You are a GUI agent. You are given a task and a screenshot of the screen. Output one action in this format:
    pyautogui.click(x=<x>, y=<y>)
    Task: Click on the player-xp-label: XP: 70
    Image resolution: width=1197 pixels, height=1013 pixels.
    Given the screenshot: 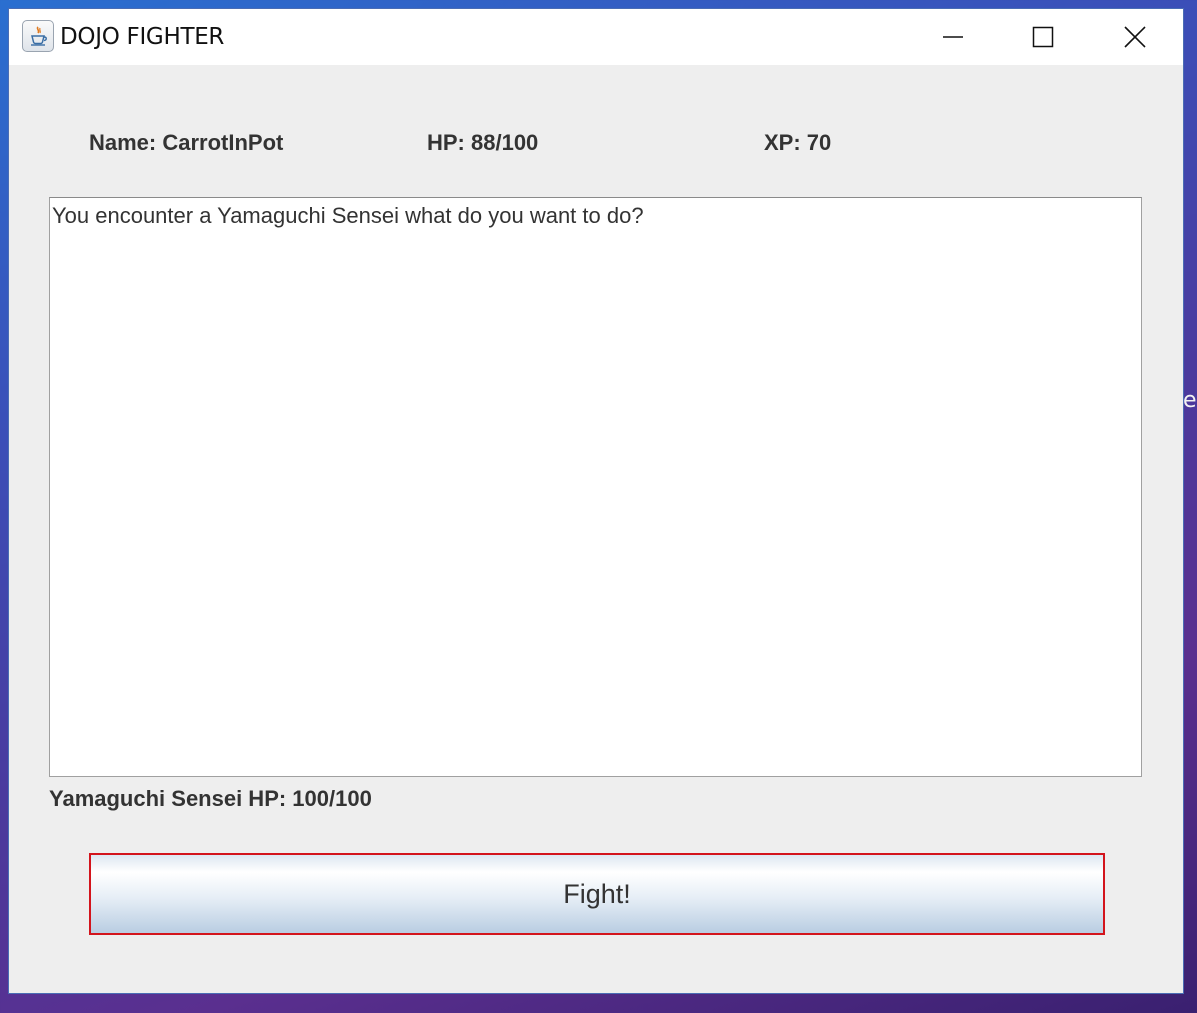 What is the action you would take?
    pyautogui.click(x=798, y=142)
    